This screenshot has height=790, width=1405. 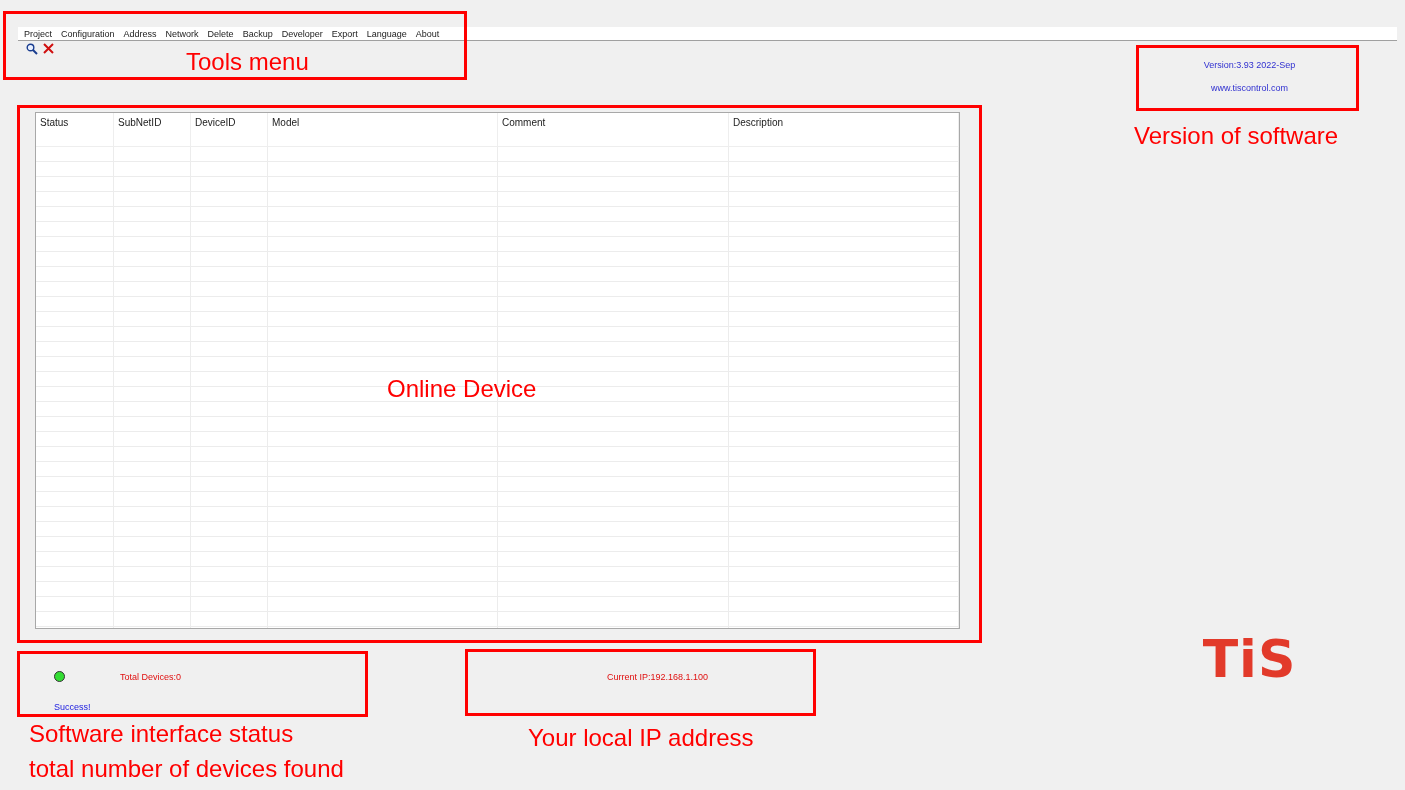 I want to click on total-devices-label: Total Devices:0, so click(x=151, y=676).